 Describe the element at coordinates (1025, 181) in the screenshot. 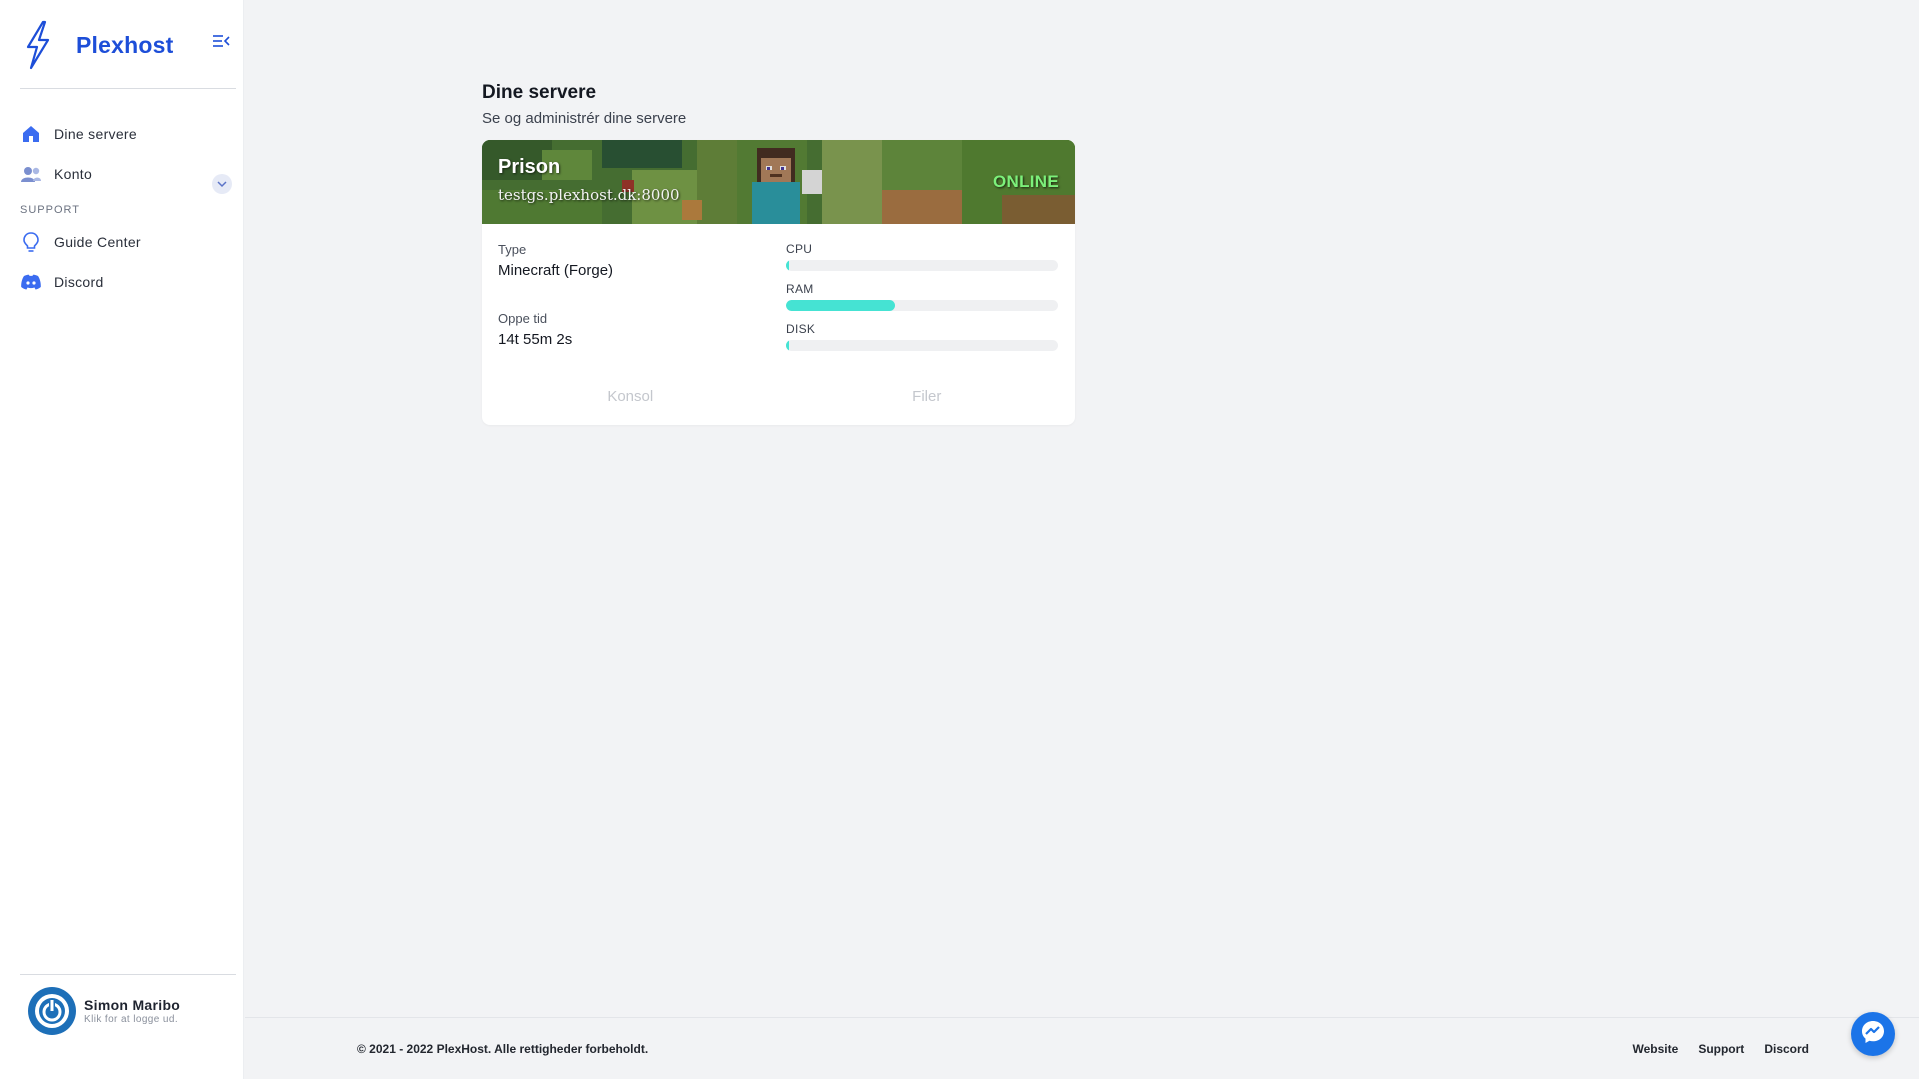

I see `status-badge: ONLINE` at that location.